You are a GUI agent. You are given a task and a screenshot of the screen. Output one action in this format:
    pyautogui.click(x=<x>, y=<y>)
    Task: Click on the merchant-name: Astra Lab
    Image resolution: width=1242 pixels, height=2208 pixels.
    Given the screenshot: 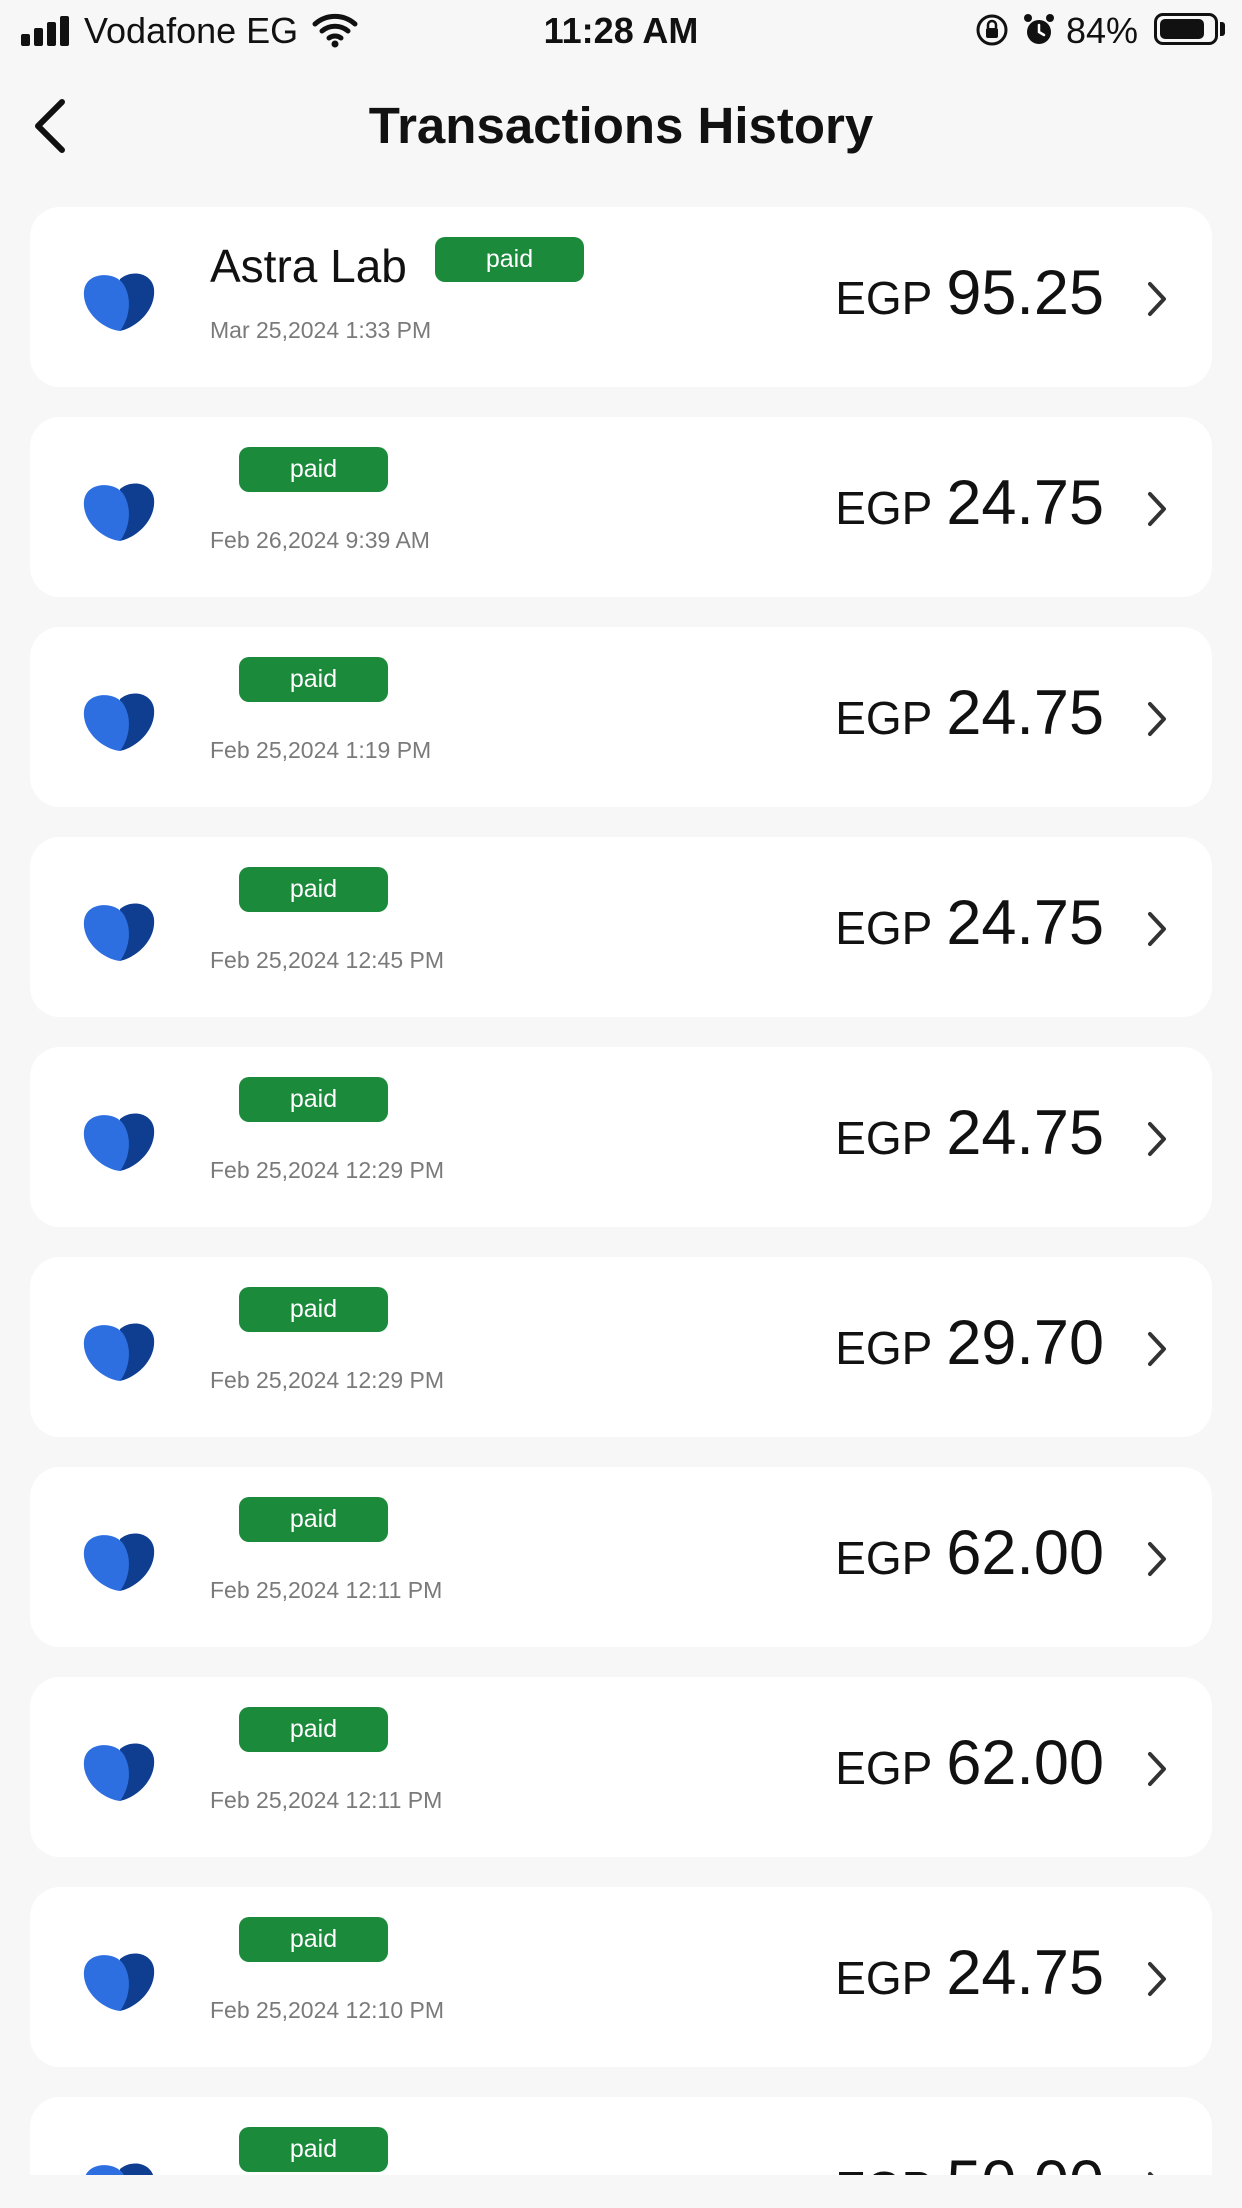 What is the action you would take?
    pyautogui.click(x=308, y=266)
    